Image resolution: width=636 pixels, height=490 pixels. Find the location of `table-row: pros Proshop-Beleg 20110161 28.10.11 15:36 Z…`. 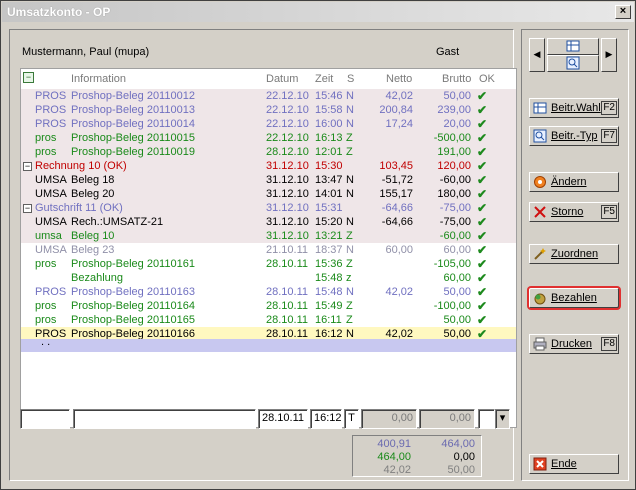

table-row: pros Proshop-Beleg 20110161 28.10.11 15:36 Z… is located at coordinates (268, 264).